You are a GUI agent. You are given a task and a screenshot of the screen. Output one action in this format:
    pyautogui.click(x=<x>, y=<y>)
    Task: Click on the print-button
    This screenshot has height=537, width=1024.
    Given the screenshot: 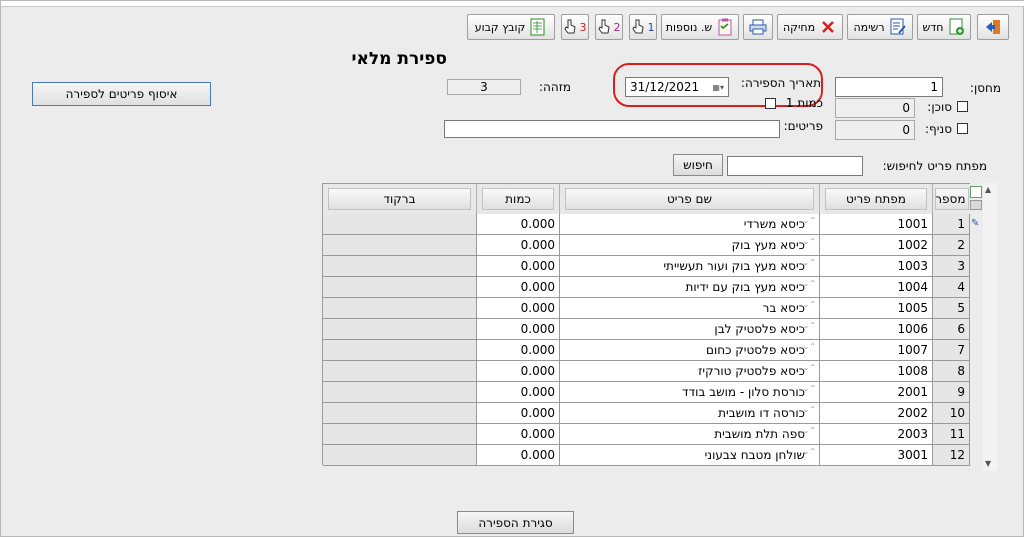 What is the action you would take?
    pyautogui.click(x=758, y=27)
    